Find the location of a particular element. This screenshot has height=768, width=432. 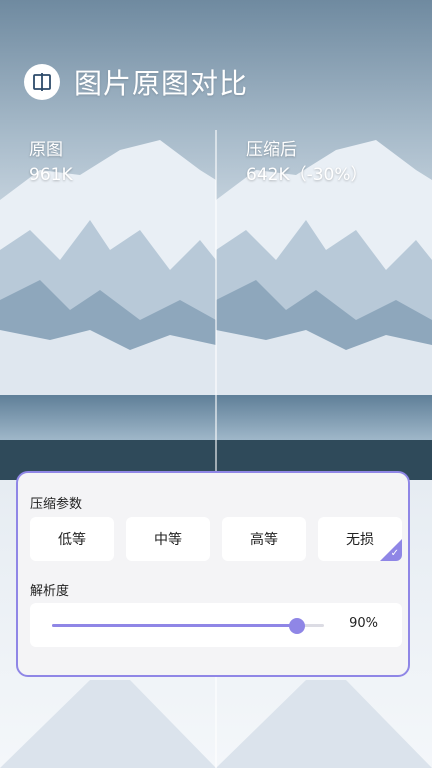

option-medium: 中等 is located at coordinates (168, 539).